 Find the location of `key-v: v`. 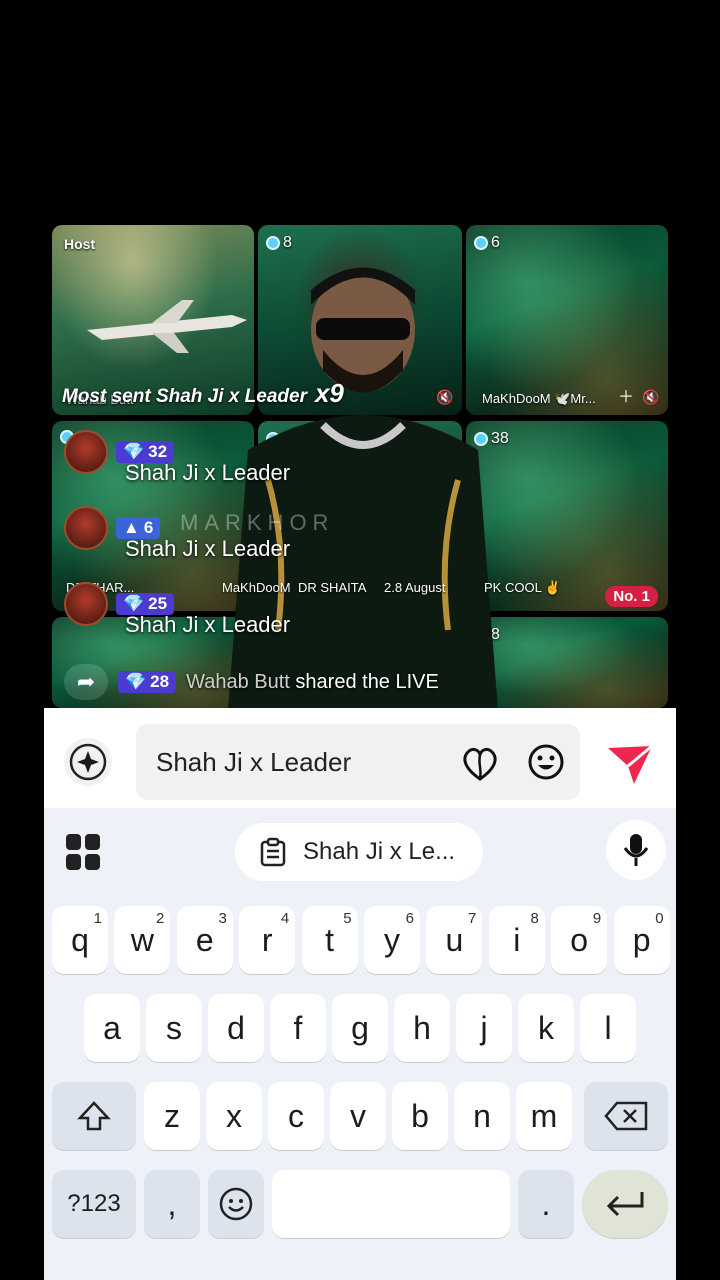

key-v: v is located at coordinates (358, 1116).